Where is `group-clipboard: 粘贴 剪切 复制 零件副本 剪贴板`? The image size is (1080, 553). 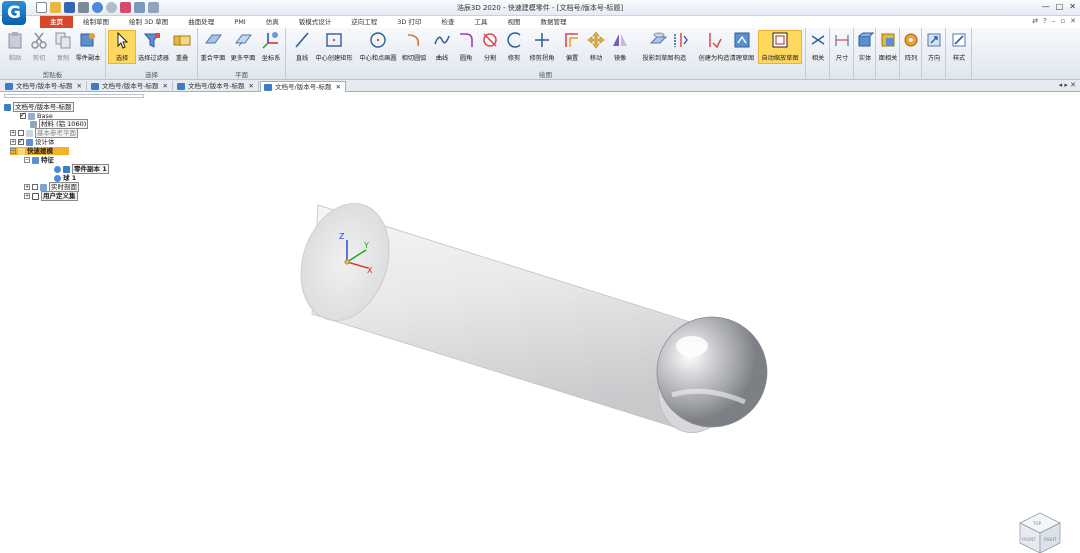
group-clipboard: 粘贴 剪切 复制 零件副本 剪贴板 is located at coordinates (53, 54).